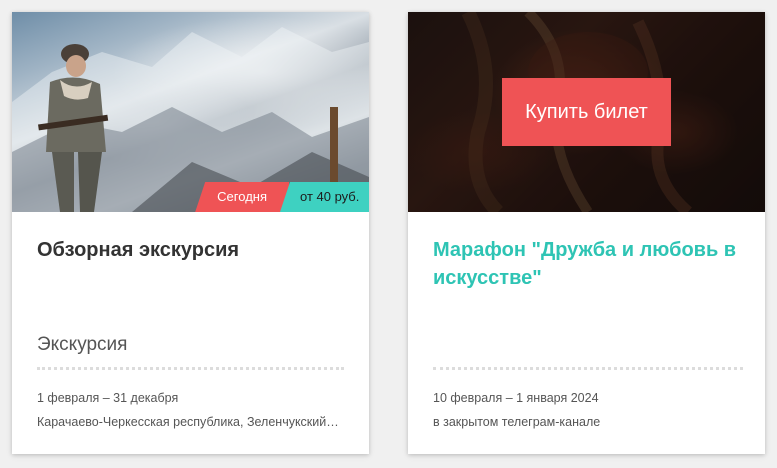 This screenshot has width=777, height=468. What do you see at coordinates (517, 422) in the screenshot?
I see `event-location: в закрытом телеграм-канале` at bounding box center [517, 422].